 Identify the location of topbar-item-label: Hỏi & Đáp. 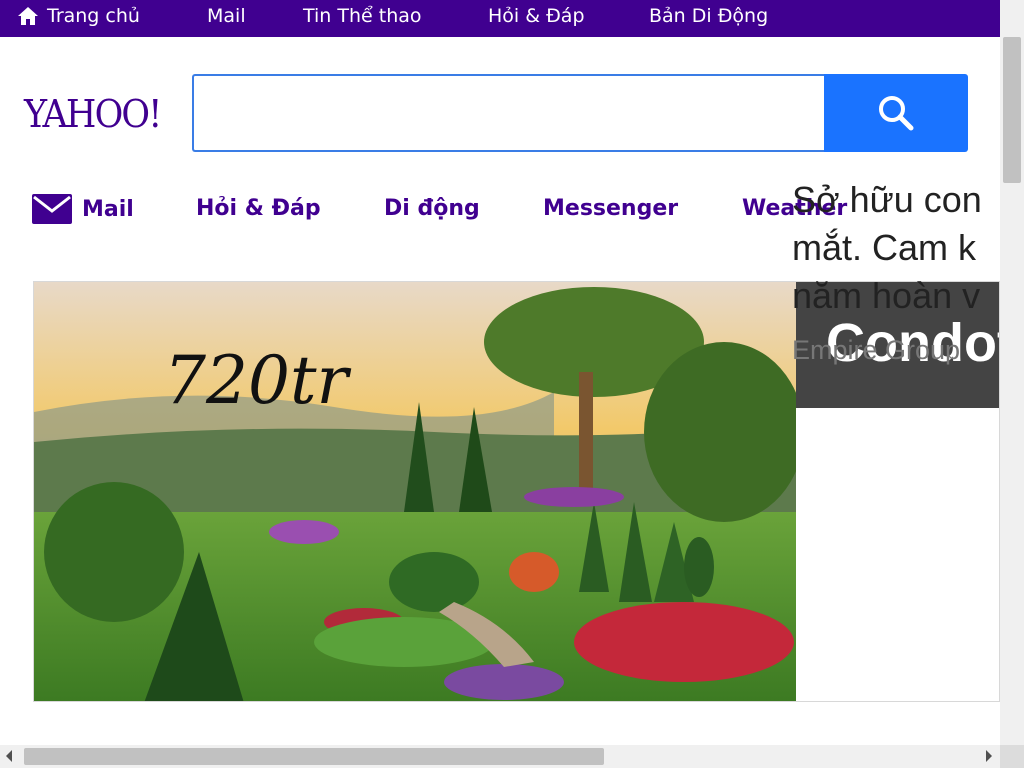
(536, 16).